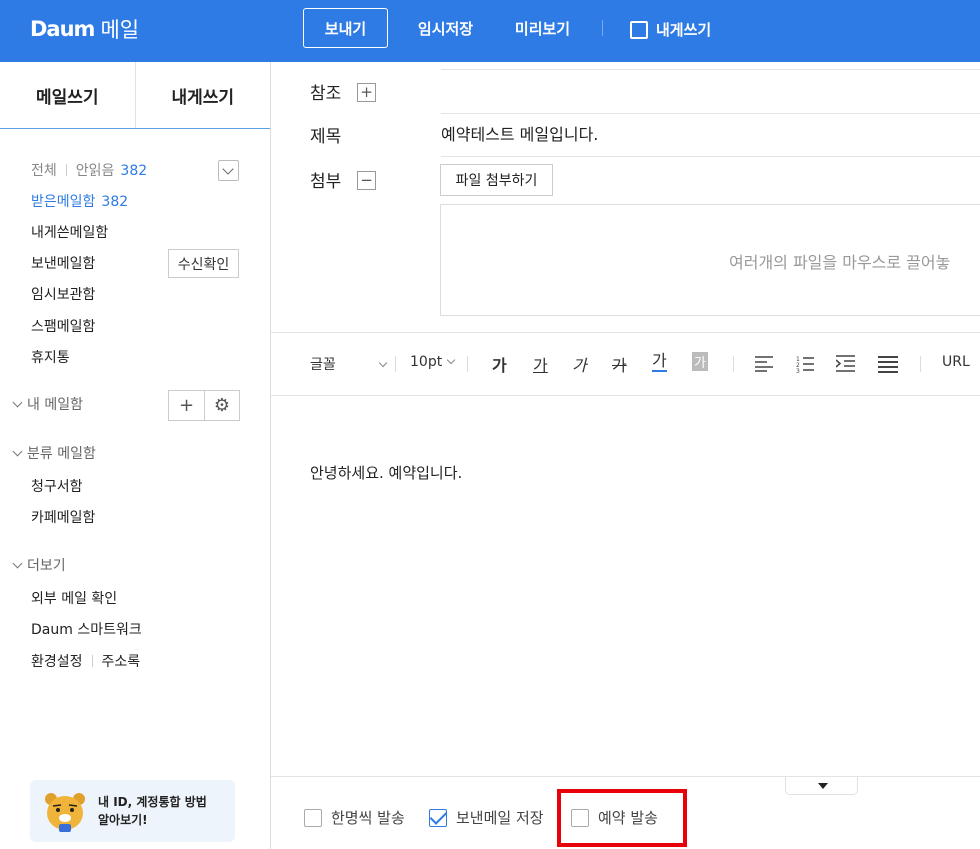 Image resolution: width=980 pixels, height=849 pixels. I want to click on filter-unread: 안읽음, so click(95, 171).